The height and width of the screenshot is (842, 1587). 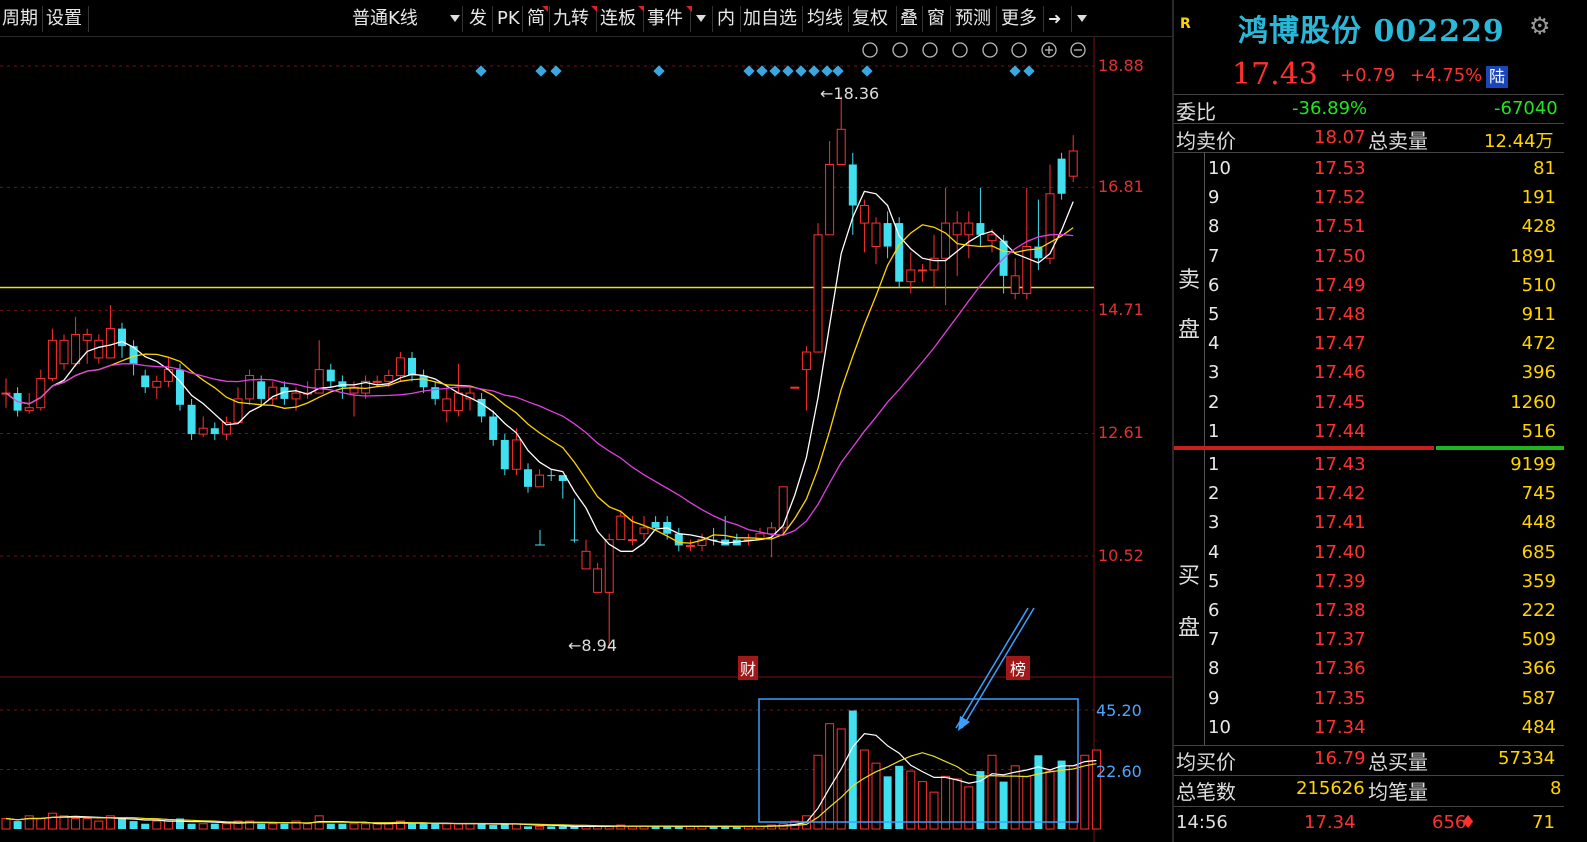 I want to click on sell-level-row: 7 17.50 1891, so click(x=1369, y=258).